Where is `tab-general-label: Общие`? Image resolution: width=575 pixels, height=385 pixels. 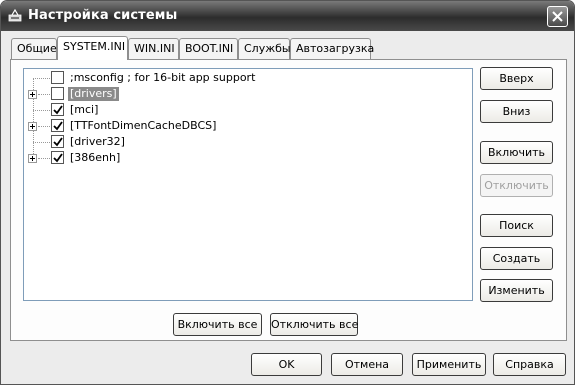
tab-general-label: Общие is located at coordinates (37, 48).